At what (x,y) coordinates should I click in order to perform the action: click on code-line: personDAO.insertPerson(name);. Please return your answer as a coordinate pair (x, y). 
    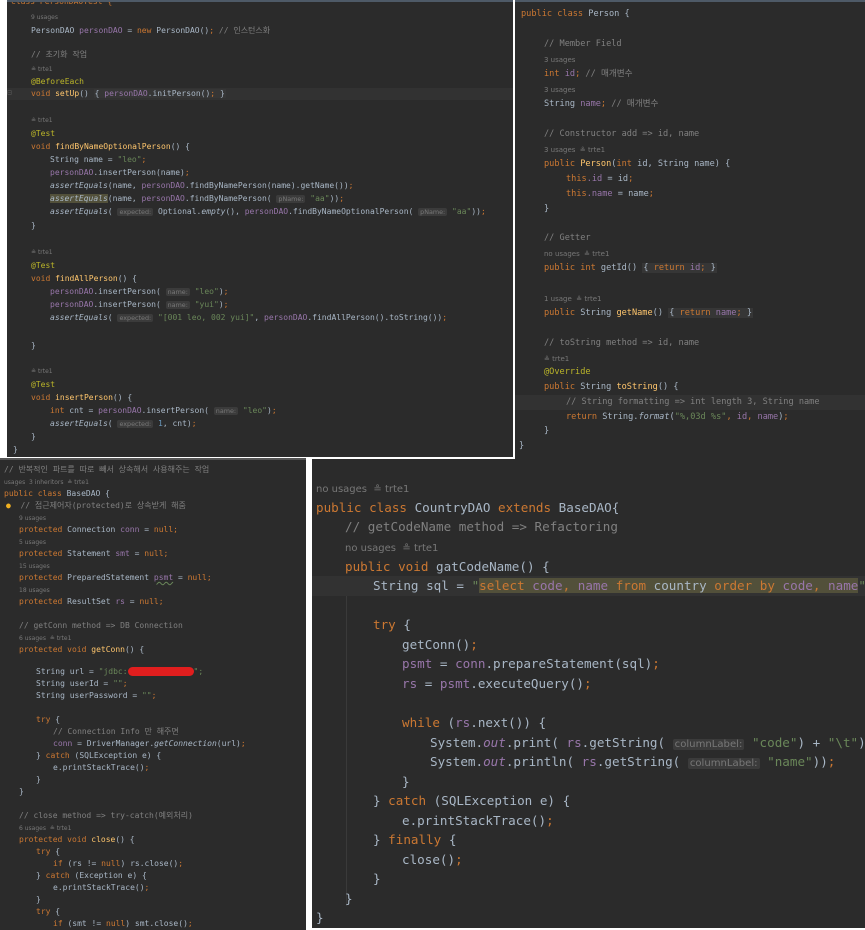
    Looking at the image, I should click on (120, 172).